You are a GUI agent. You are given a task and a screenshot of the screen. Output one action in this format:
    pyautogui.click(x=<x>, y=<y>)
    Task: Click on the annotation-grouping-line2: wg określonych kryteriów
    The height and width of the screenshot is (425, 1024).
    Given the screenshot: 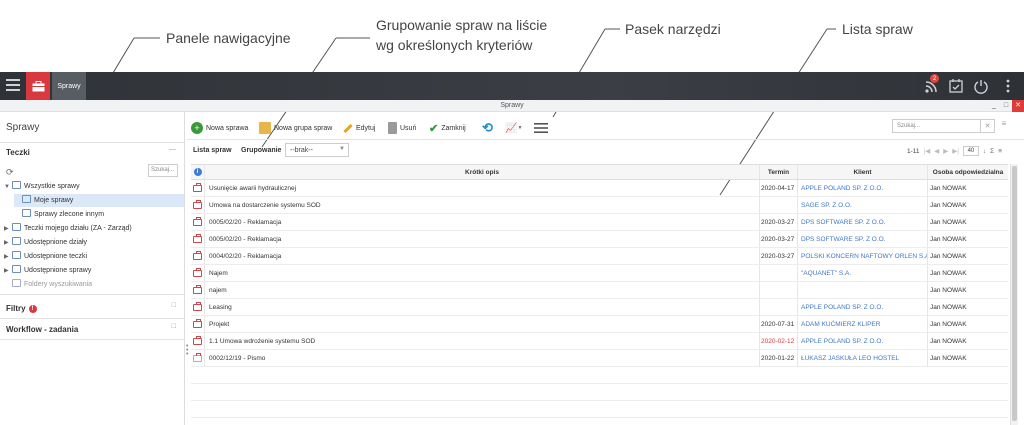 What is the action you would take?
    pyautogui.click(x=454, y=45)
    